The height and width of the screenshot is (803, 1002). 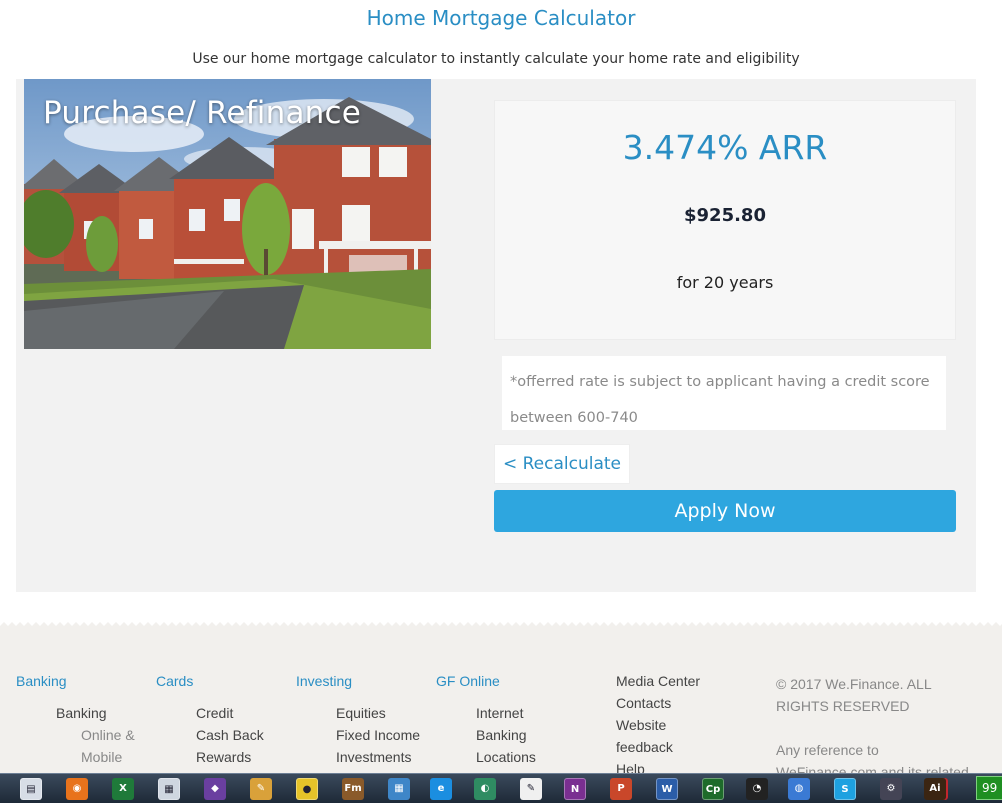 What do you see at coordinates (31, 789) in the screenshot?
I see `explorer-icon: ▤` at bounding box center [31, 789].